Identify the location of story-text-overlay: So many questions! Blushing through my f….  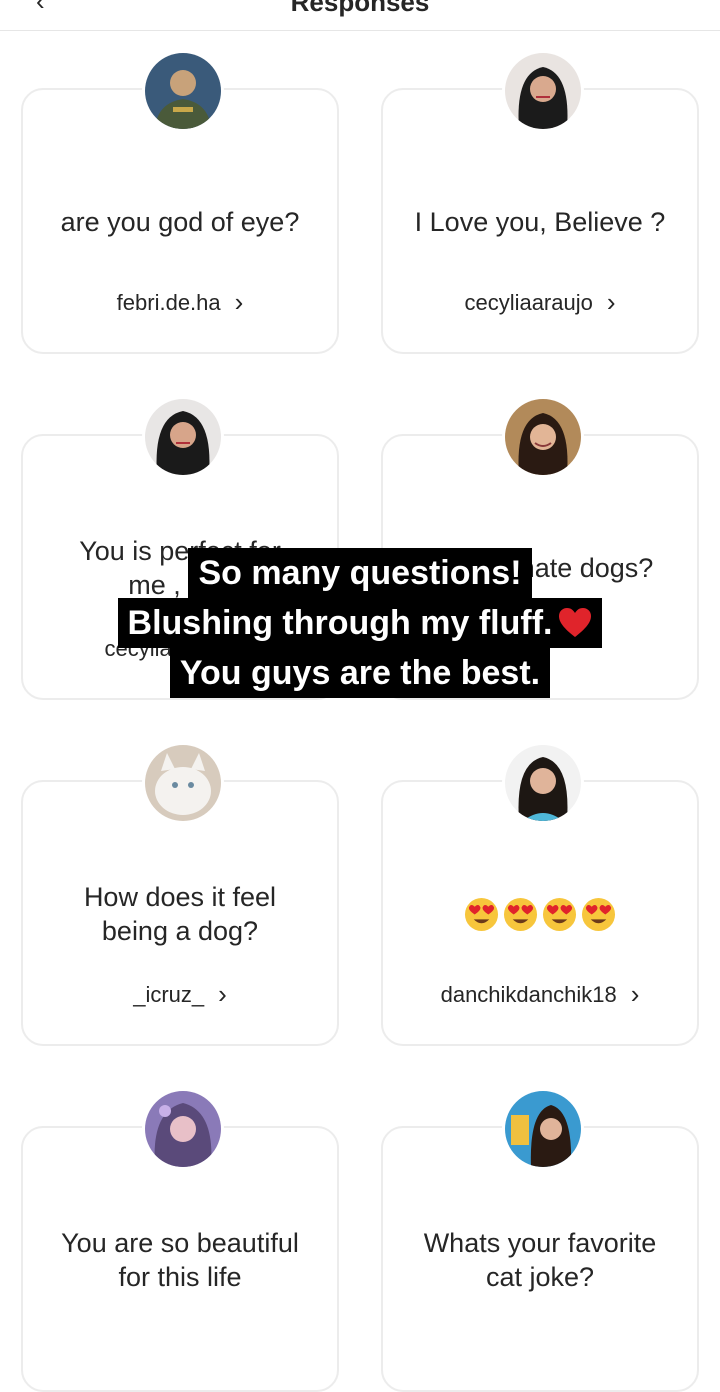
(360, 623).